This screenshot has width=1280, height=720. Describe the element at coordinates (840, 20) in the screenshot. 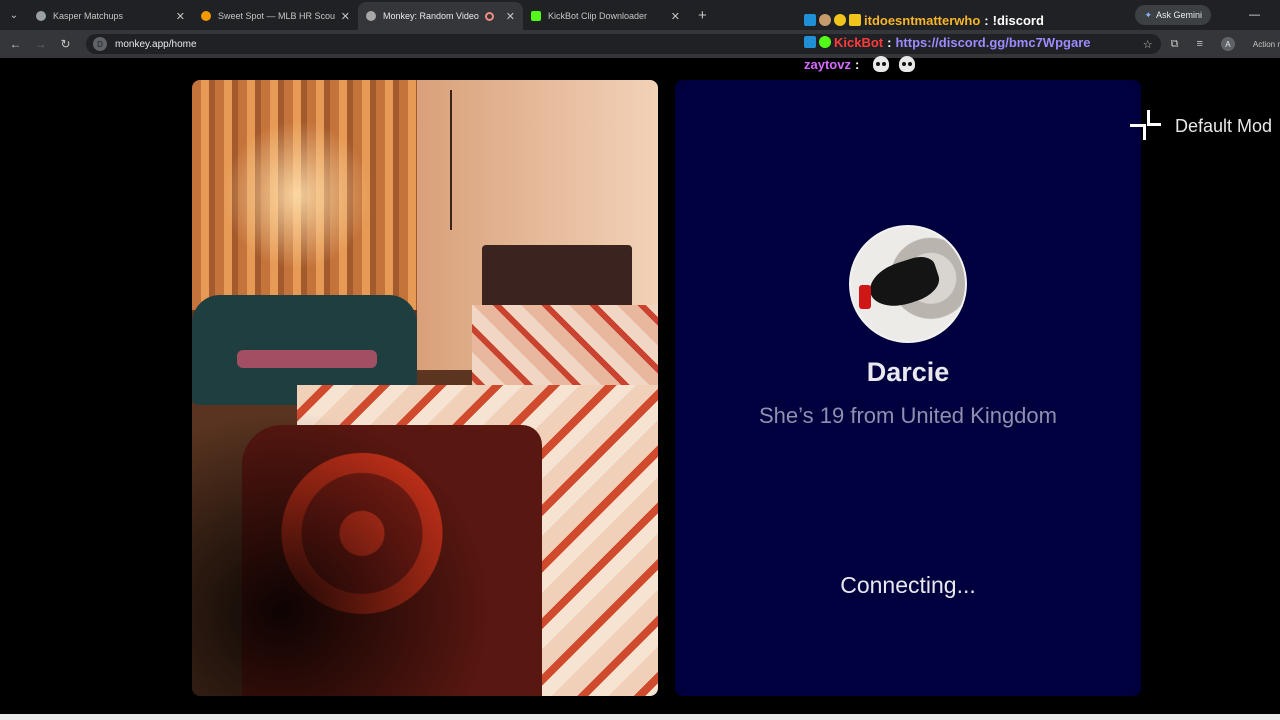

I see `gift-badge-icon` at that location.